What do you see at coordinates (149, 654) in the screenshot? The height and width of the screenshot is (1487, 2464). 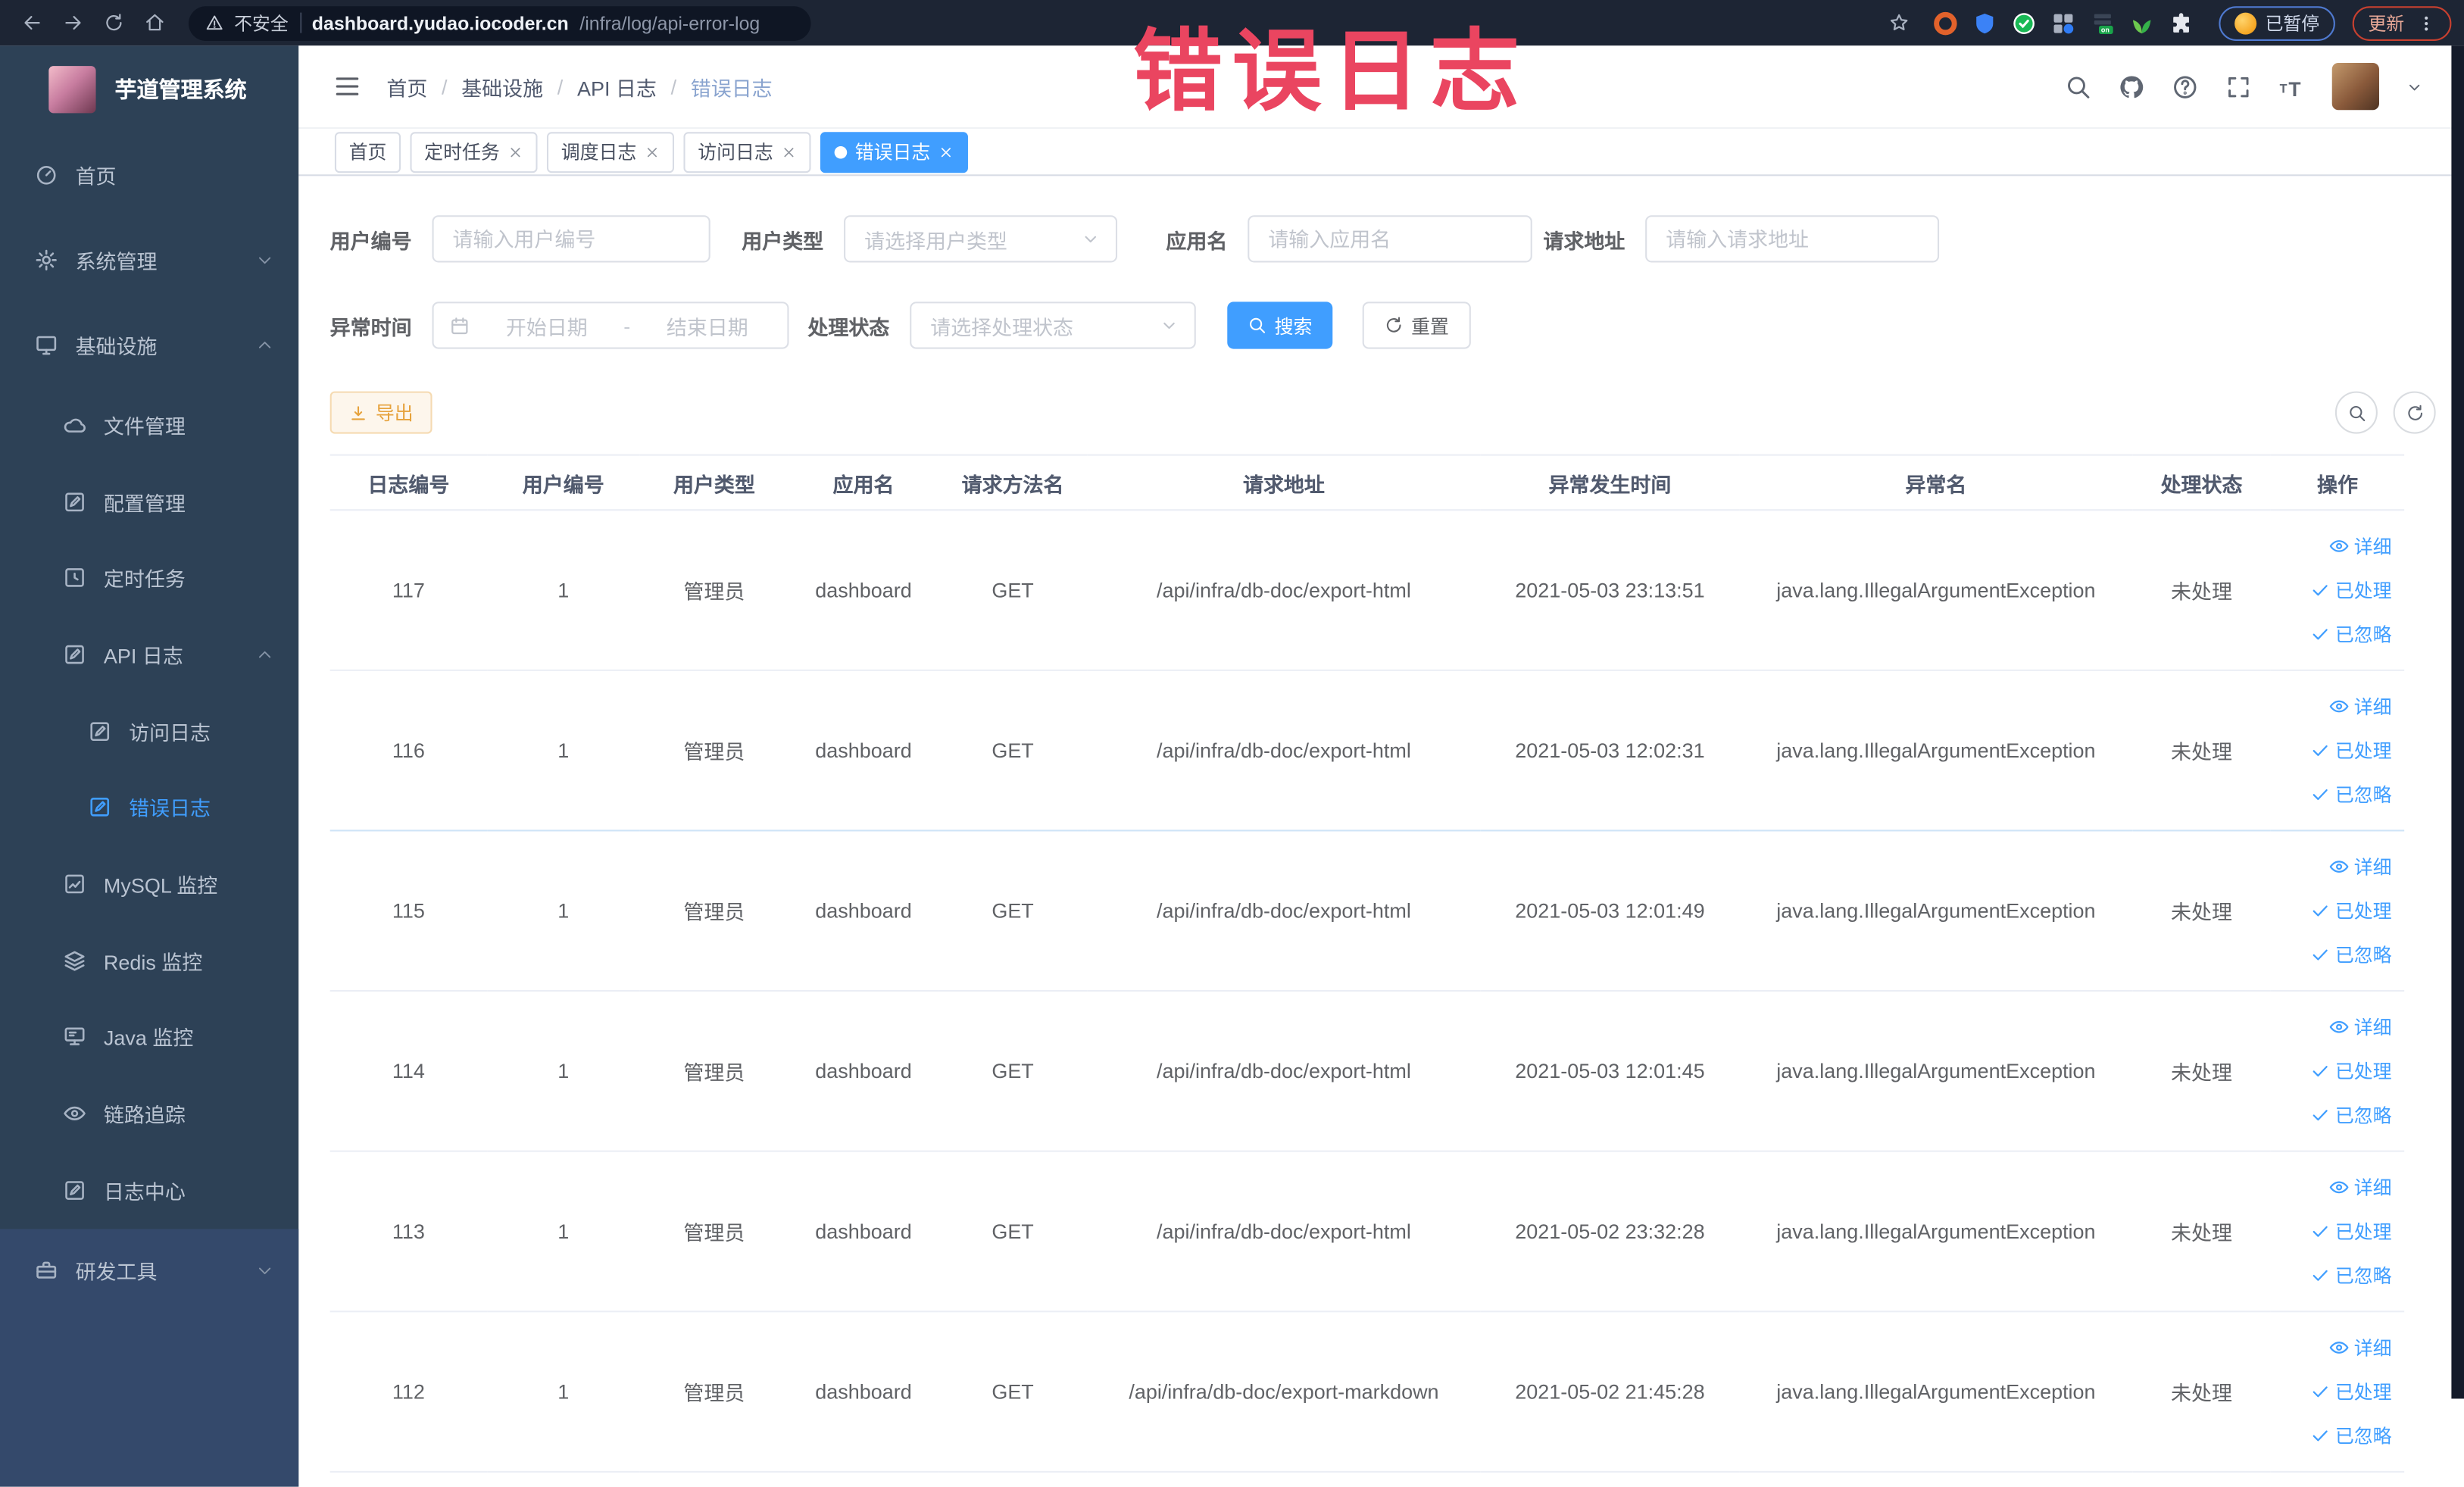 I see `sidebar-item-api-log: API 日志` at bounding box center [149, 654].